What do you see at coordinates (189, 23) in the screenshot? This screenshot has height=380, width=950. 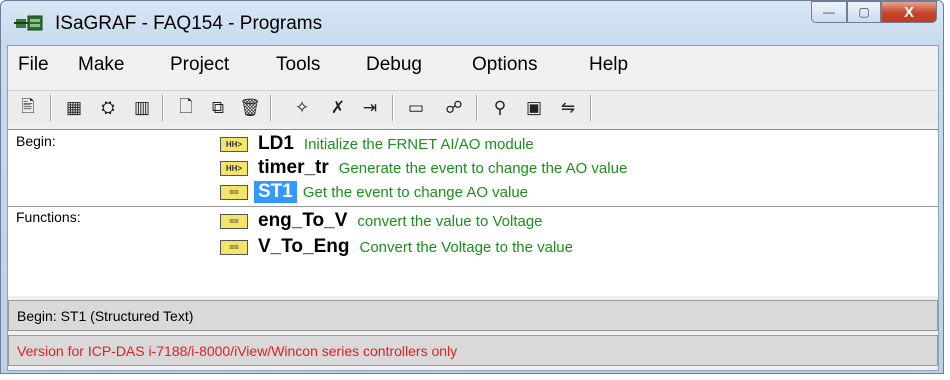 I see `window-title: ISaGRAF - FAQ154 - Programs` at bounding box center [189, 23].